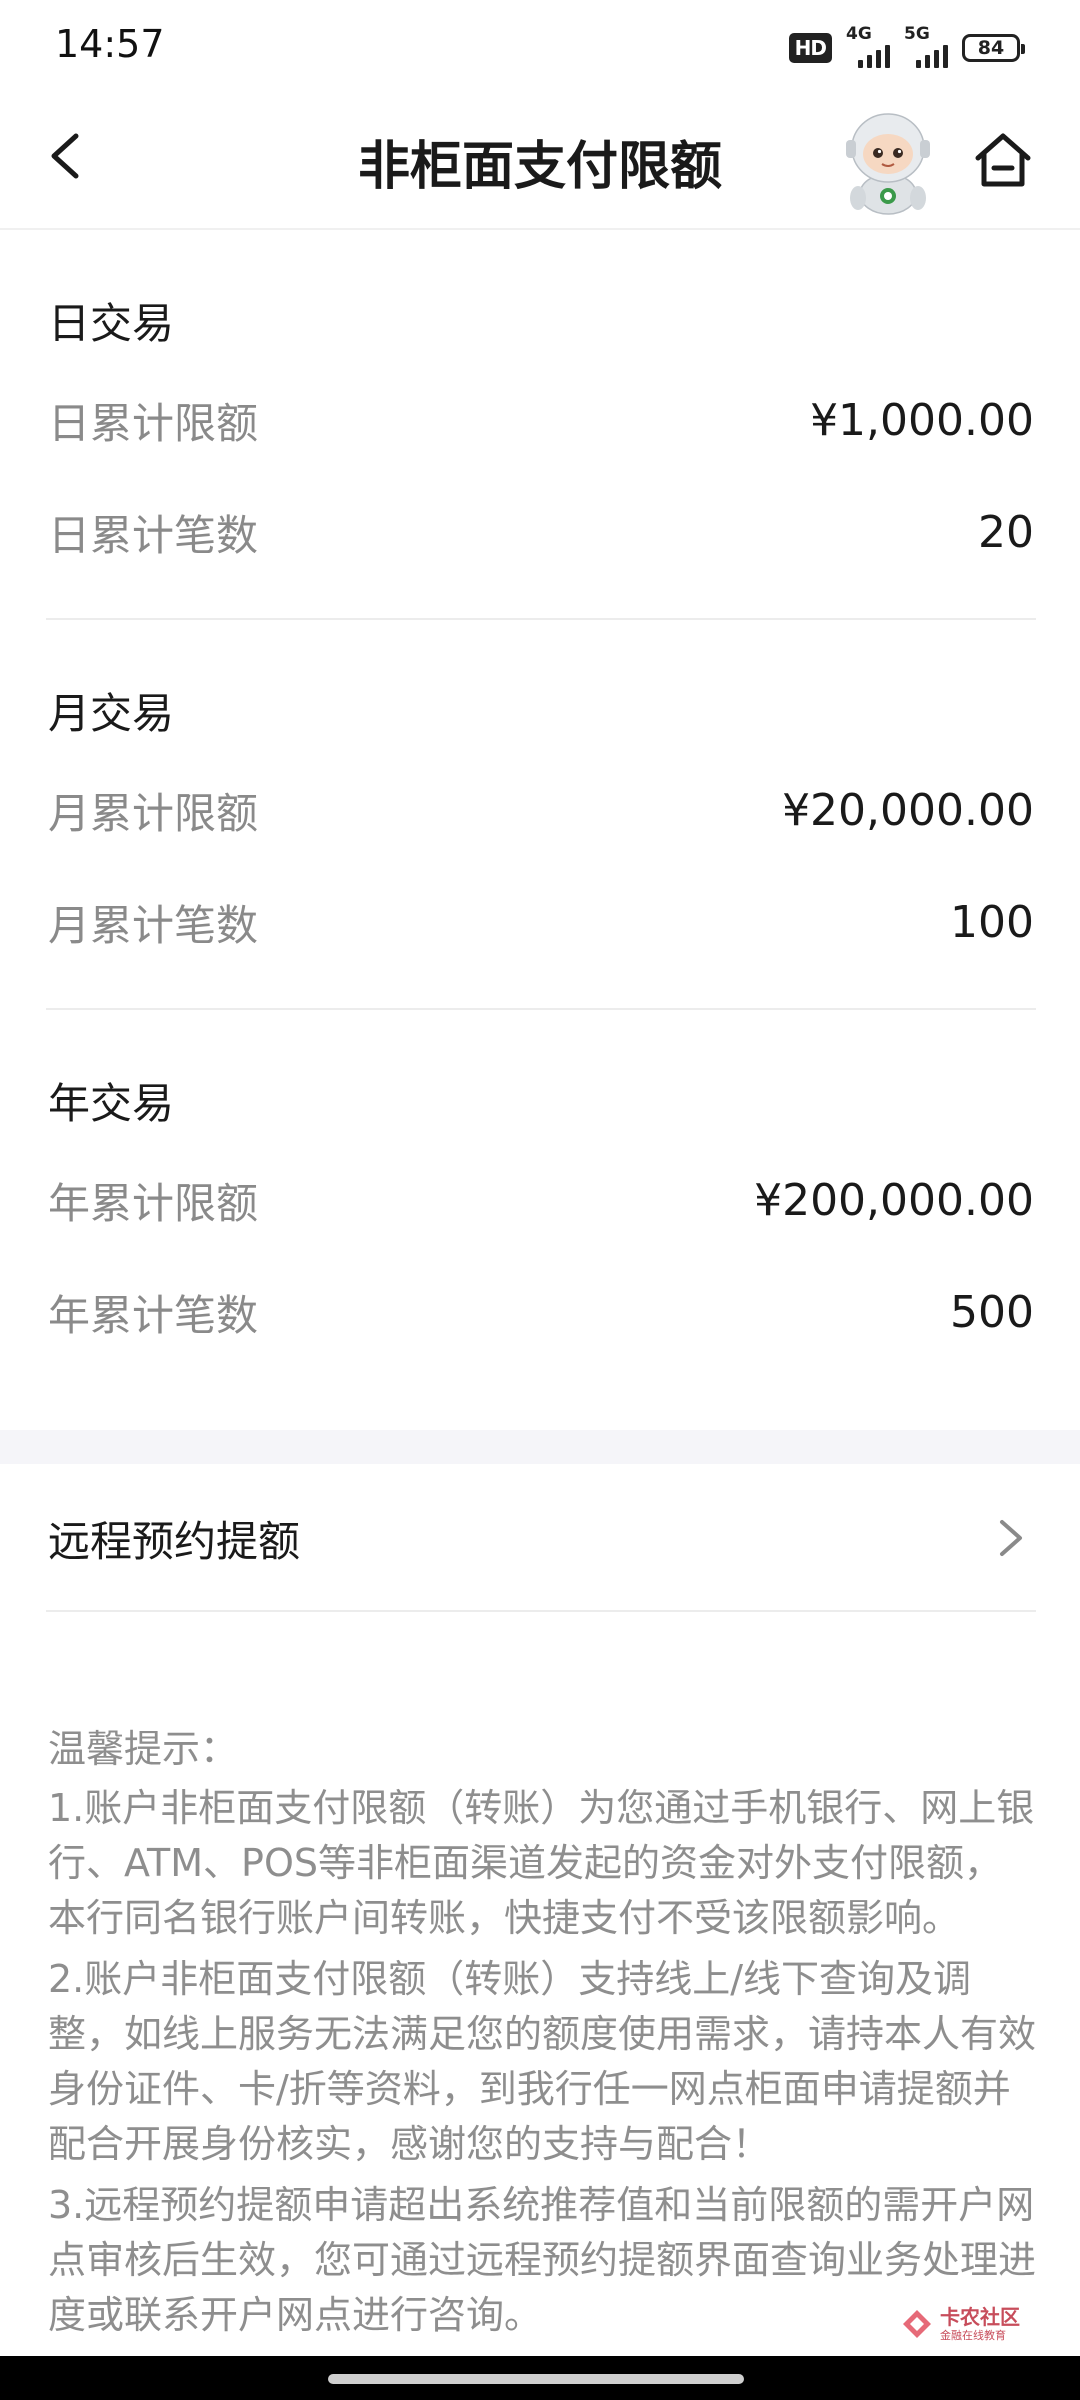 The image size is (1080, 2400). Describe the element at coordinates (541, 1611) in the screenshot. I see `divider` at that location.